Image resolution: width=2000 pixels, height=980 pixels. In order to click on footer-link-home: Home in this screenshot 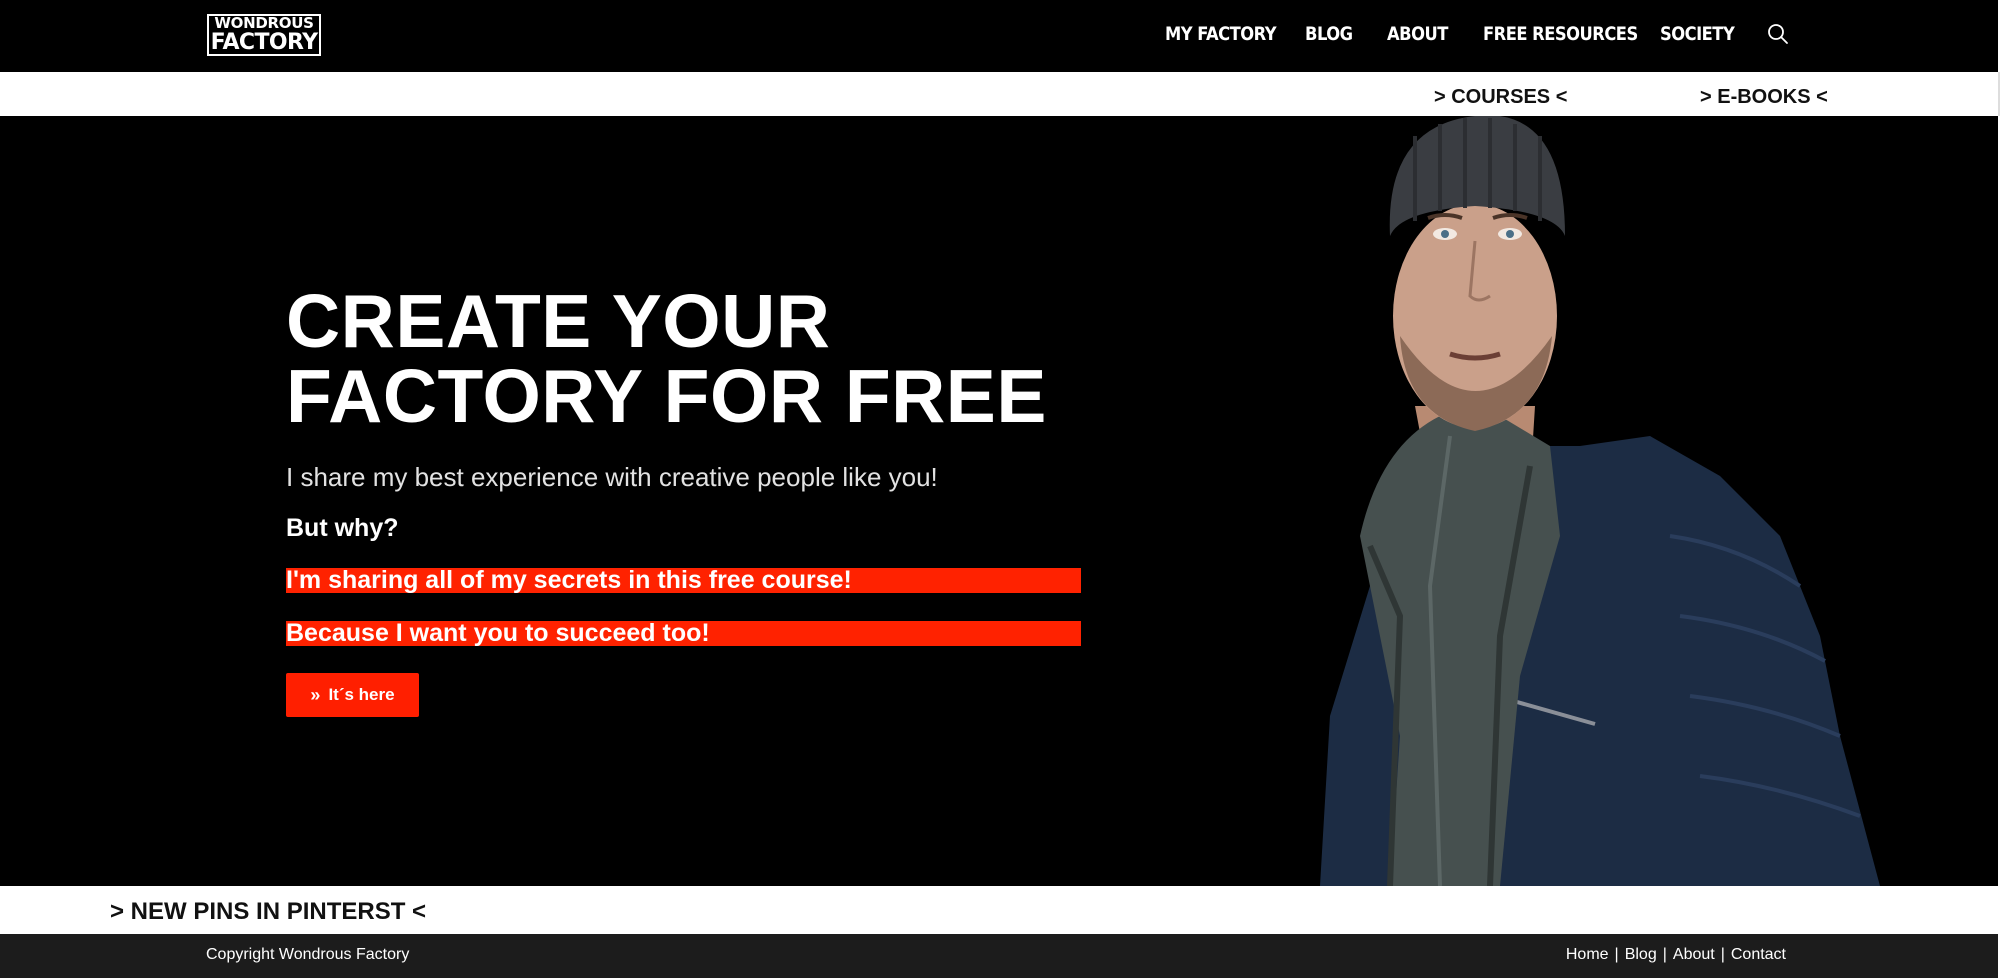, I will do `click(1587, 954)`.